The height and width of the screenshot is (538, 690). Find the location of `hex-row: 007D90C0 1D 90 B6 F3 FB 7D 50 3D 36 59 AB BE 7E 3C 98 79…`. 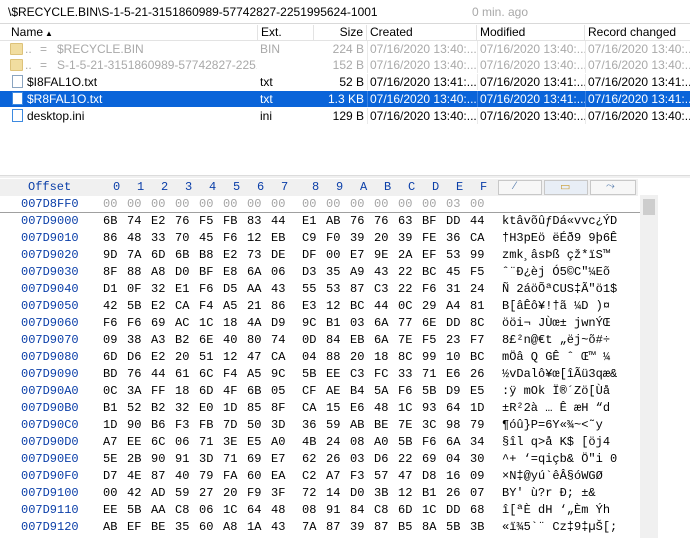

hex-row: 007D90C0 1D 90 B6 F3 FB 7D 50 3D 36 59 AB BE 7E 3C 98 79… is located at coordinates (320, 425).